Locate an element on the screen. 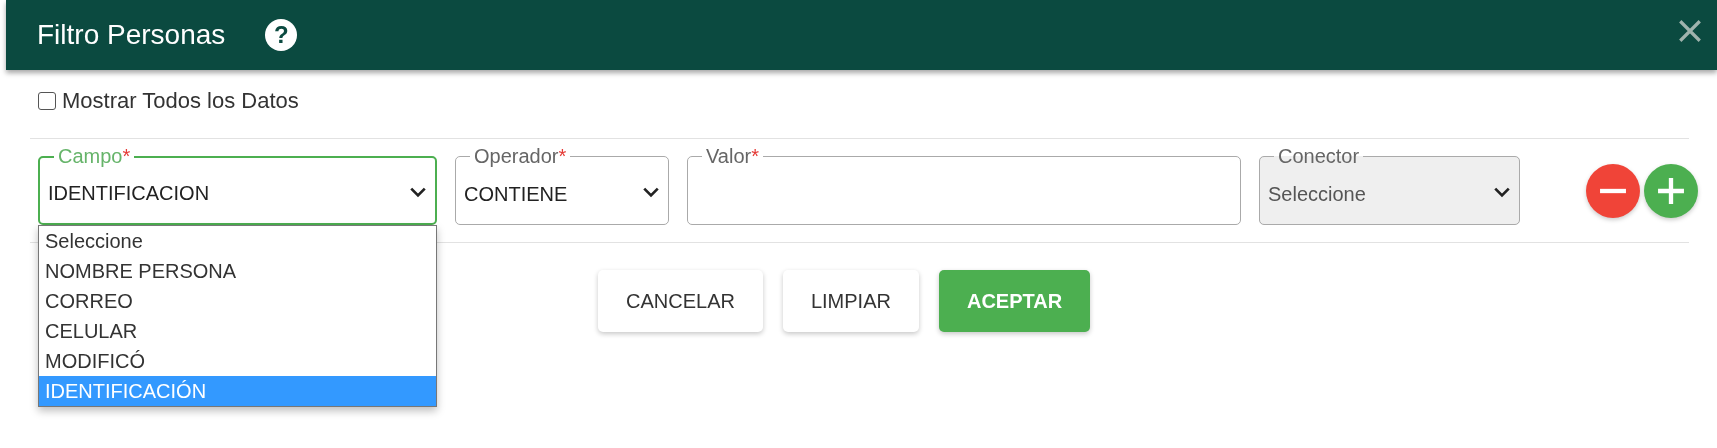  select-value: CONTIENE is located at coordinates (516, 194).